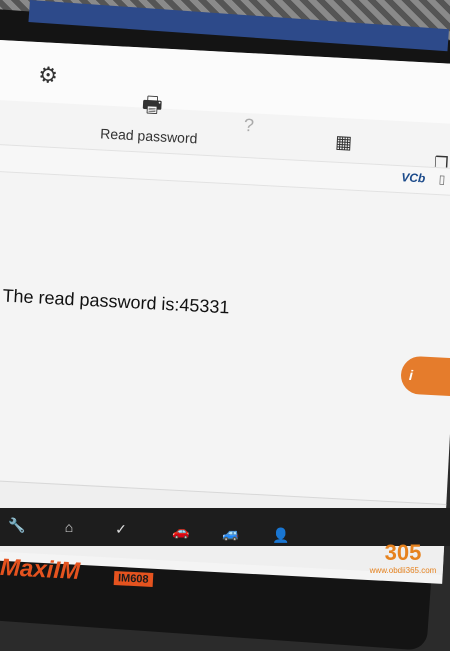  What do you see at coordinates (116, 301) in the screenshot?
I see `password-message: The read password is:45331` at bounding box center [116, 301].